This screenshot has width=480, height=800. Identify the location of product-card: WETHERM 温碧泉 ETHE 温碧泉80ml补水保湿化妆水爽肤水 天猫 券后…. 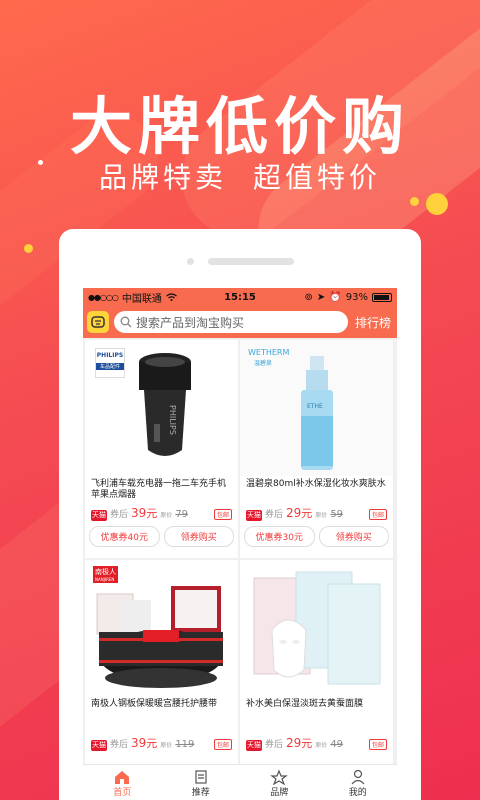
(316, 449).